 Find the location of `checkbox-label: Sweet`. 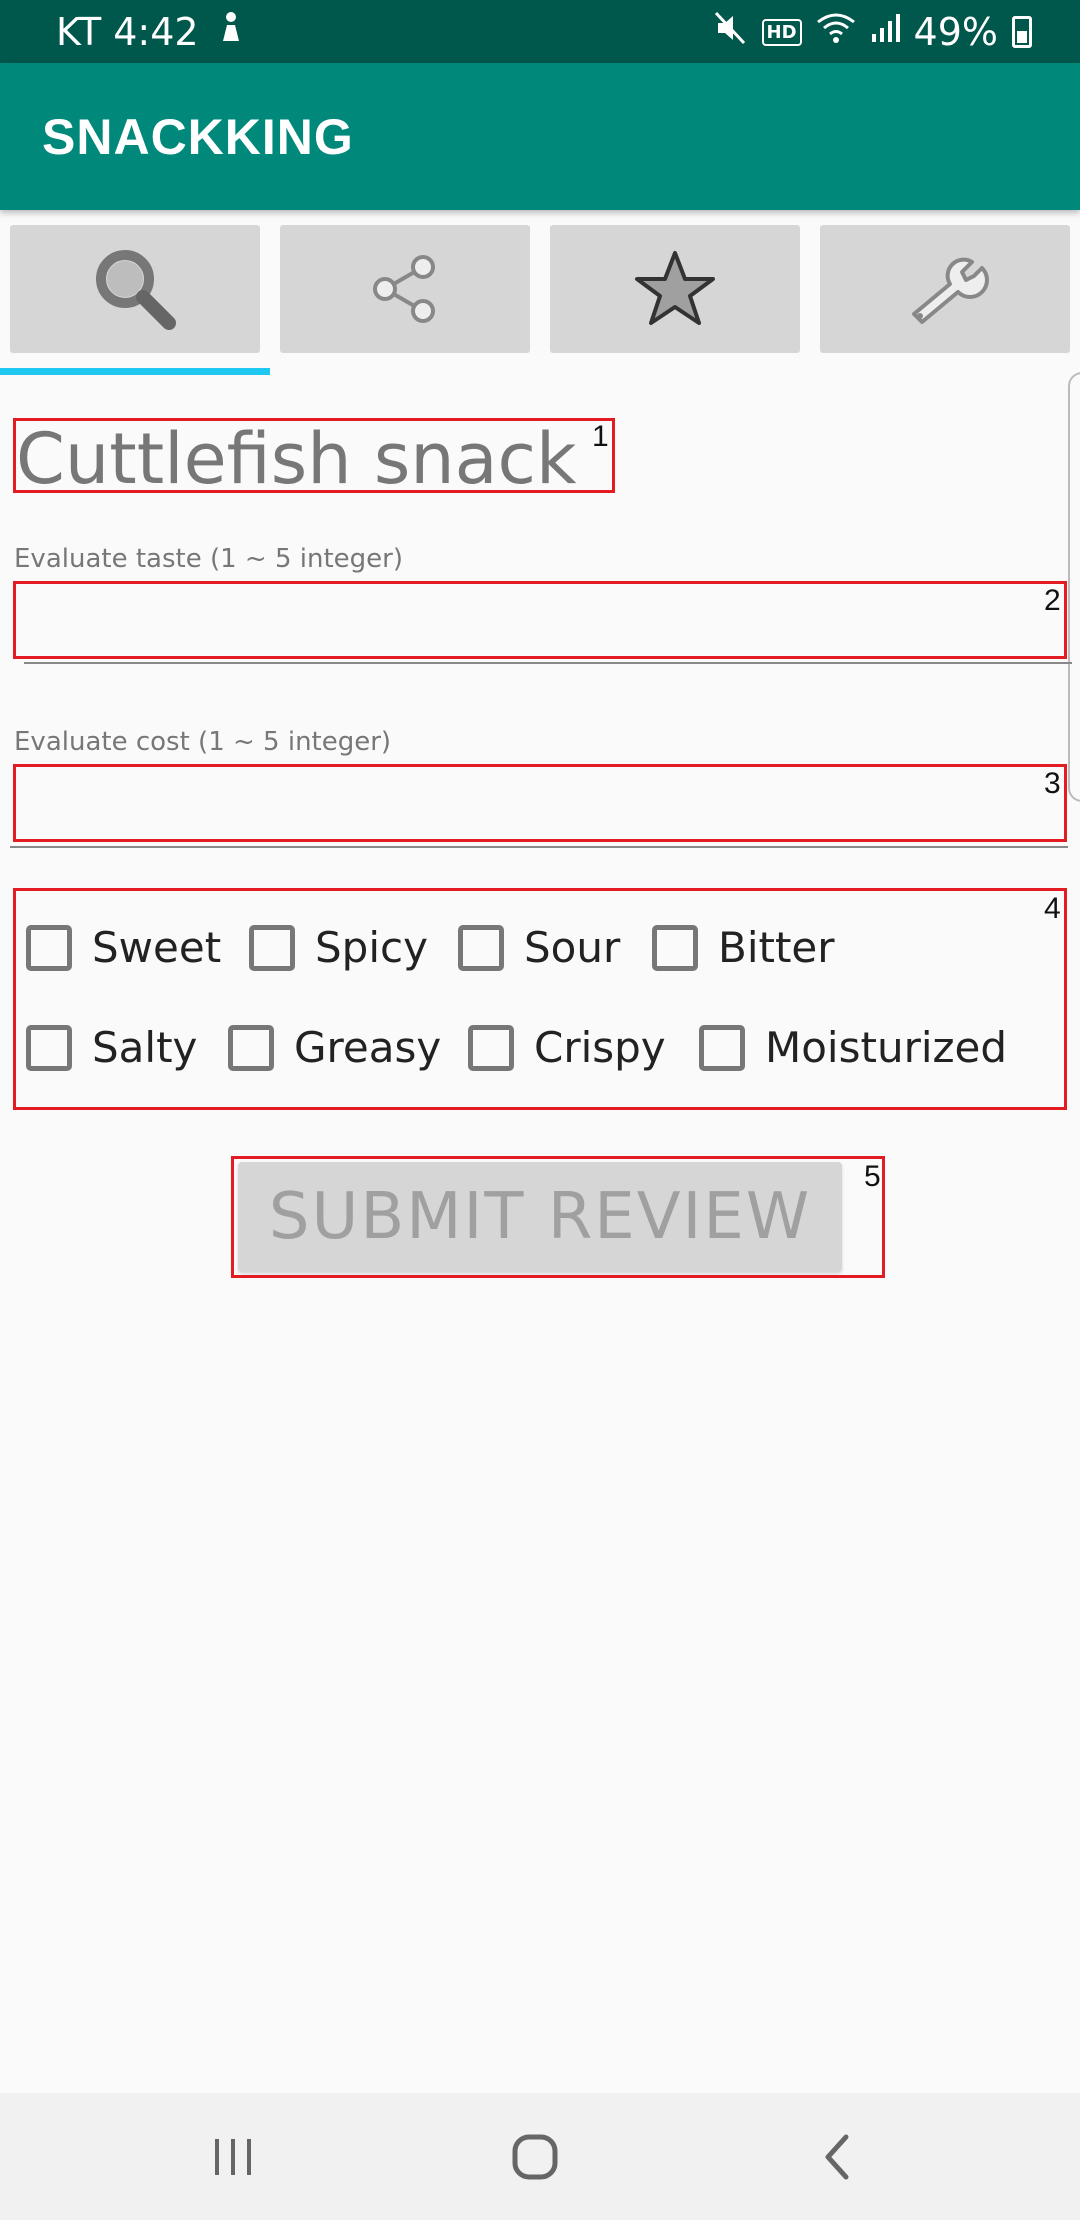

checkbox-label: Sweet is located at coordinates (157, 947).